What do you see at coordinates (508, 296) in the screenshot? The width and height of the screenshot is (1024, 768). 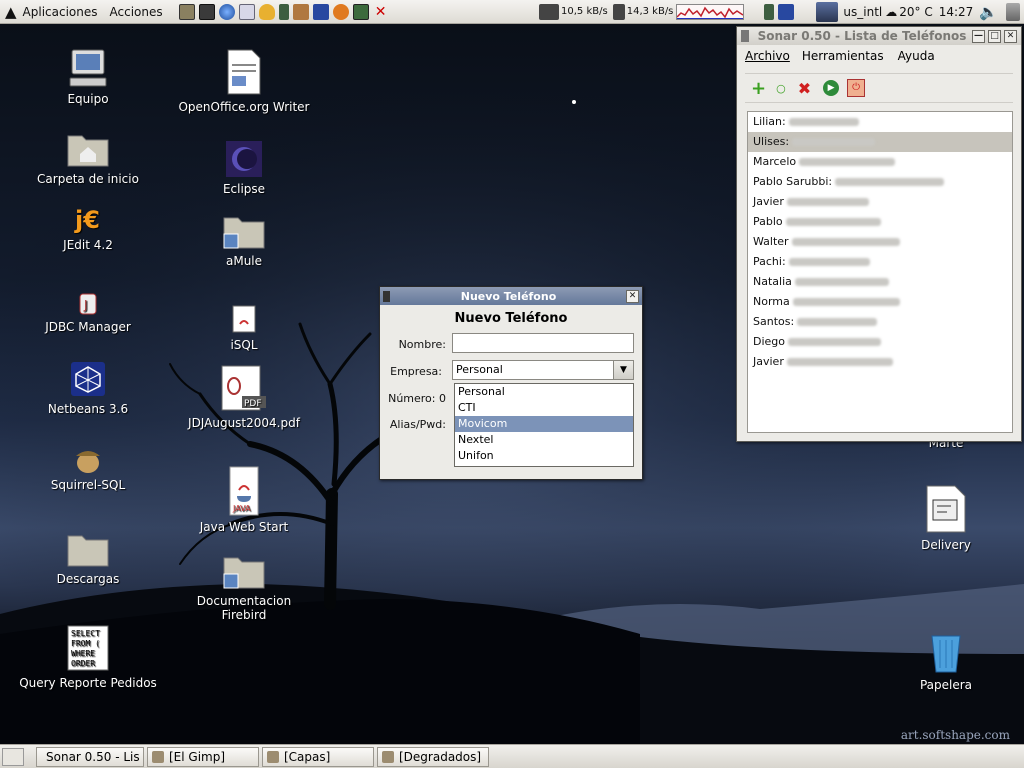 I see `dialog-title: Nuevo Teléfono` at bounding box center [508, 296].